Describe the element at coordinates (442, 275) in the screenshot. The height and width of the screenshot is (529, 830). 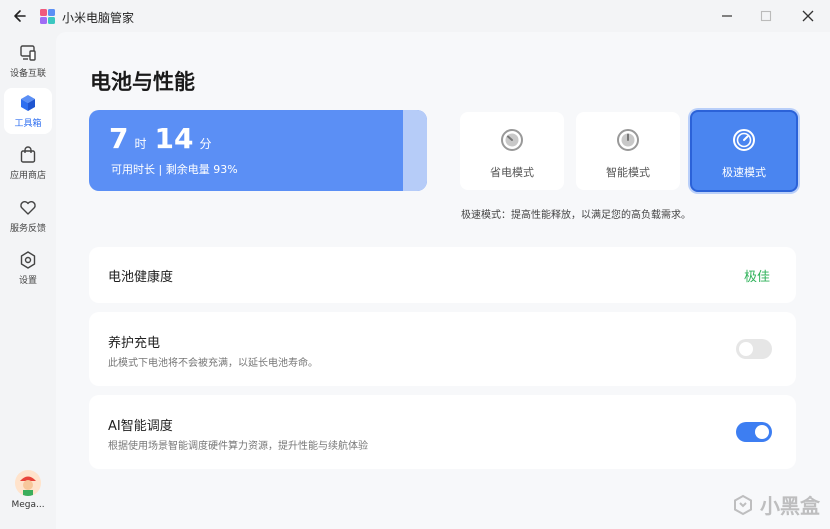
I see `battery-health-row: 电池健康度 极佳` at that location.